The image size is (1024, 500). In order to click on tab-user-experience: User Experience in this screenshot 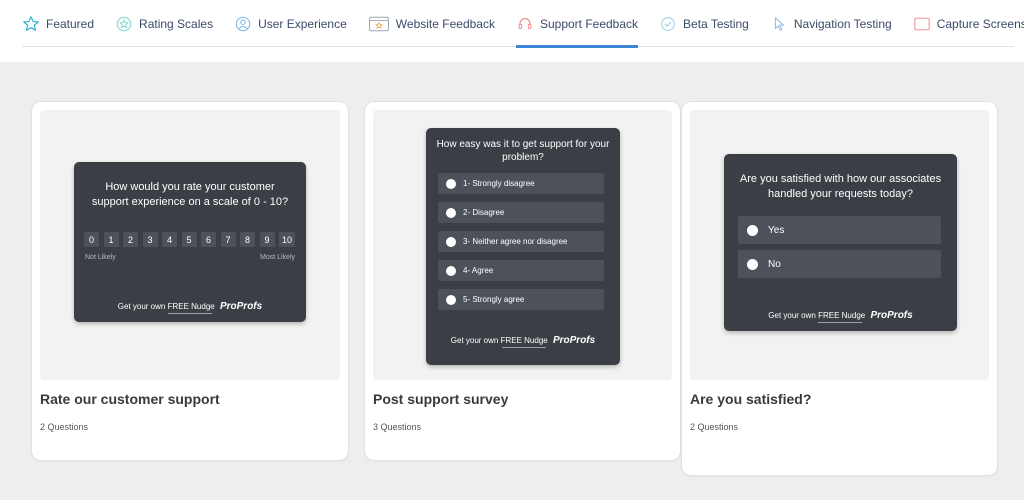, I will do `click(290, 23)`.